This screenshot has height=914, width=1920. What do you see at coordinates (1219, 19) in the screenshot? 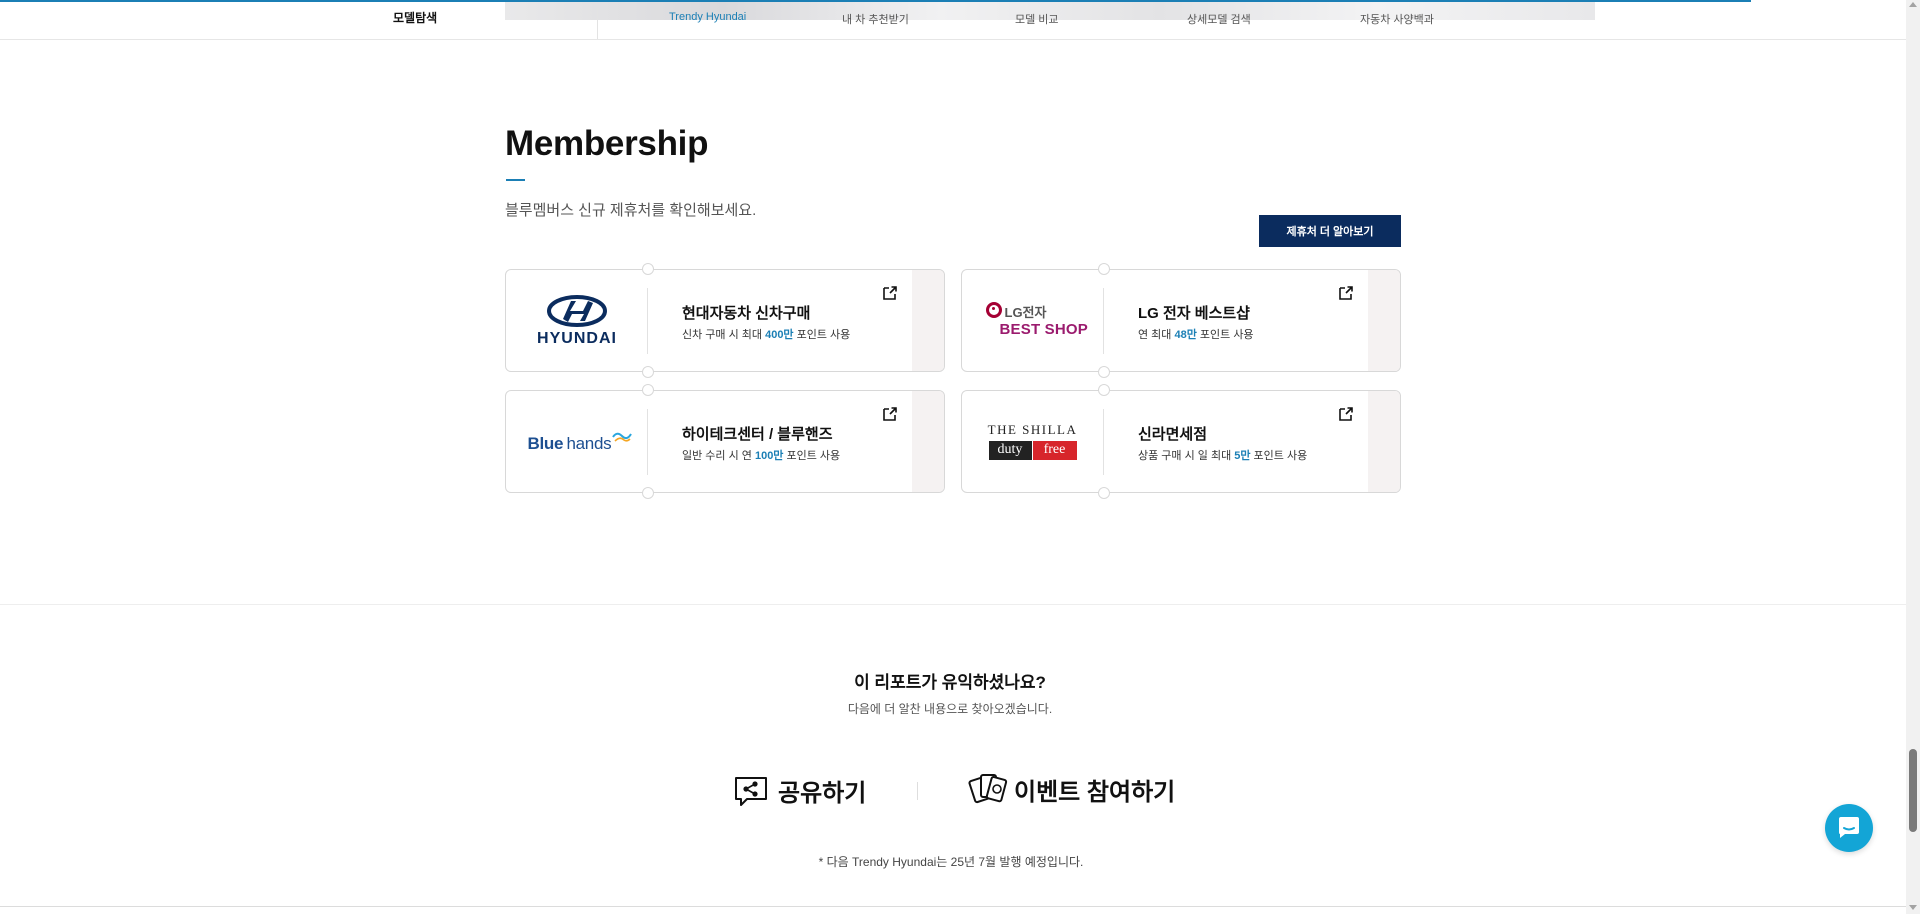
I see `nav-item-detail-search: 상세모델 검색` at bounding box center [1219, 19].